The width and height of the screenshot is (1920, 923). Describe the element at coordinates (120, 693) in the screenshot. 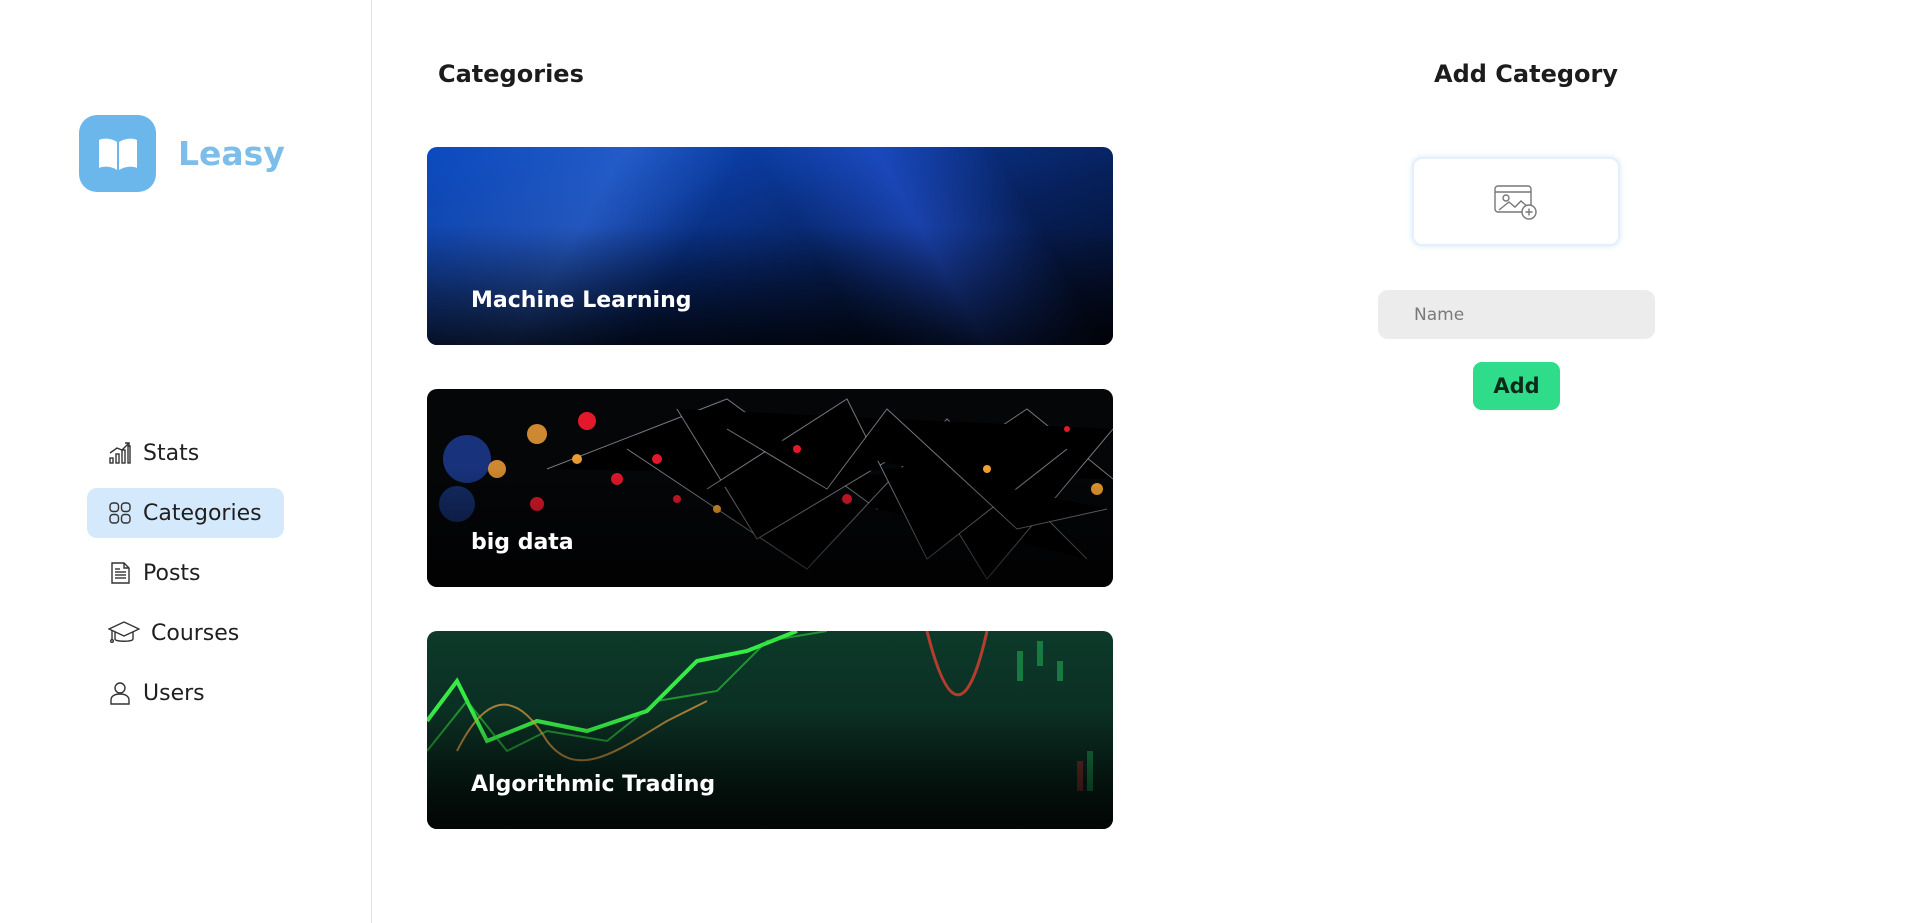

I see `user-icon` at that location.